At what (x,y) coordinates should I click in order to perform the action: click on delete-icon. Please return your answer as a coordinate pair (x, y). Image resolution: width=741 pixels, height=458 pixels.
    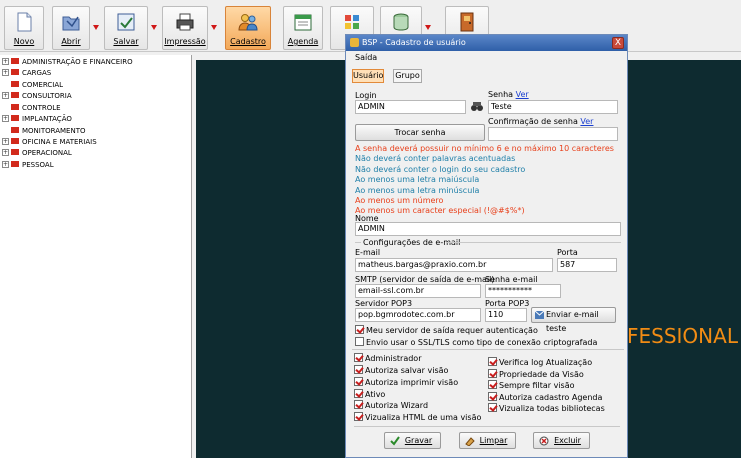
    Looking at the image, I should click on (544, 441).